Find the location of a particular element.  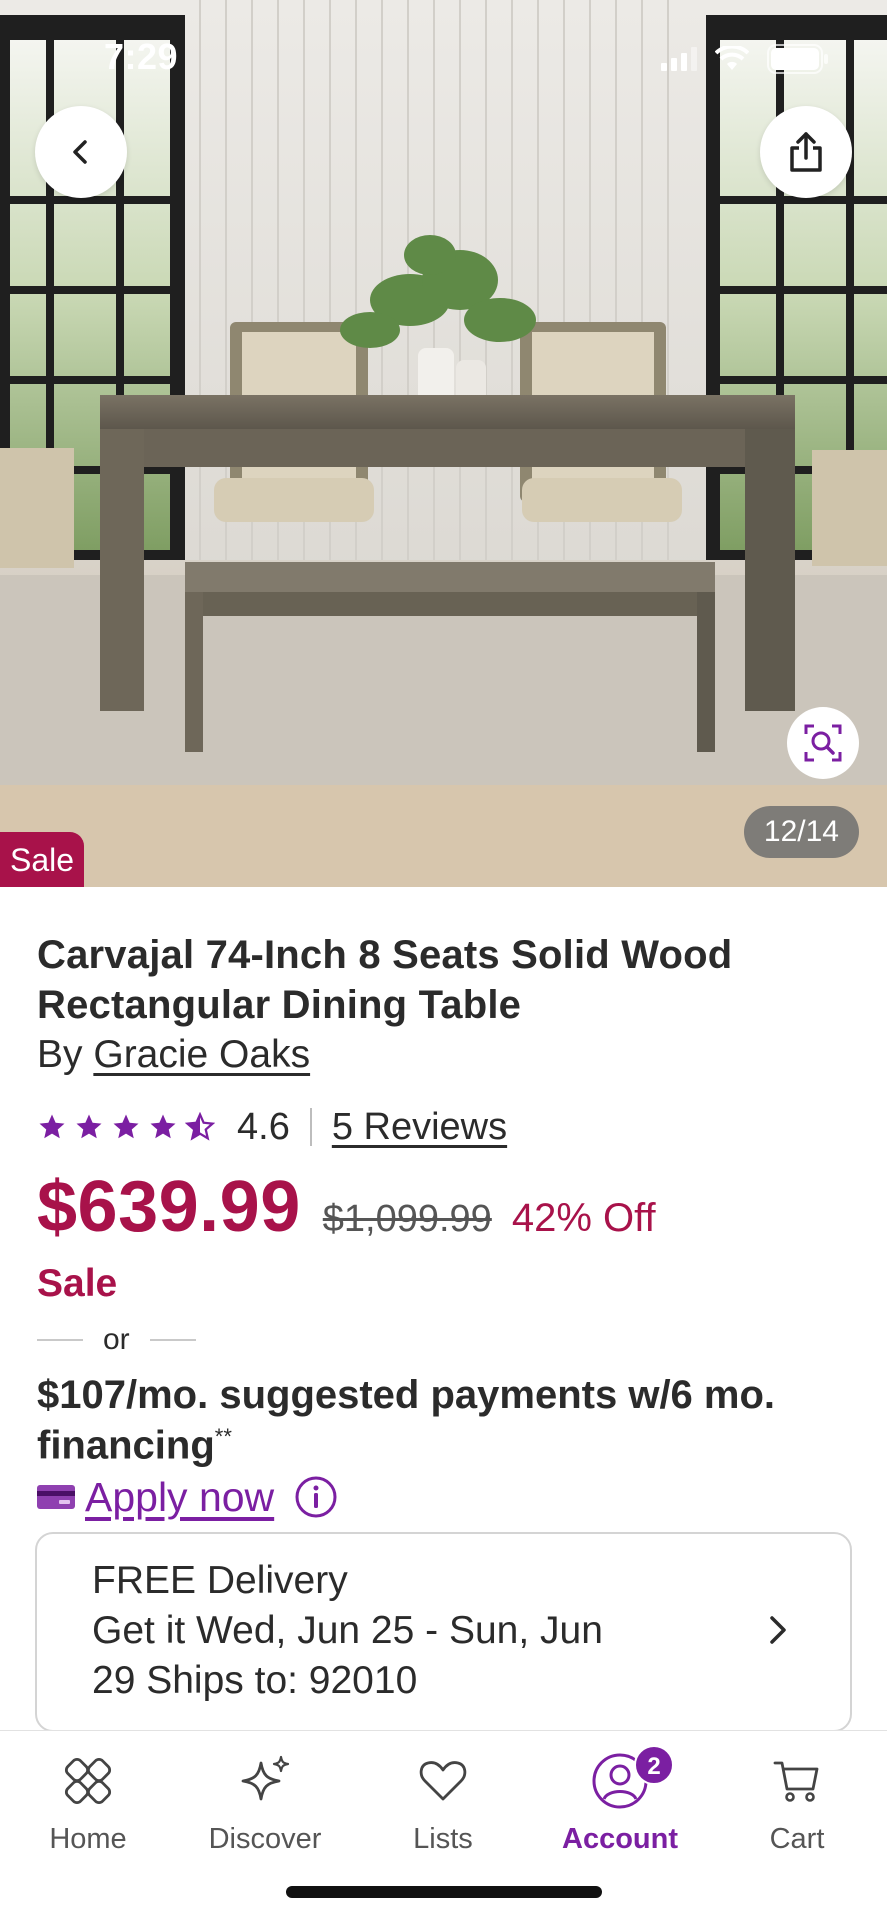

home-indicator is located at coordinates (444, 1892).